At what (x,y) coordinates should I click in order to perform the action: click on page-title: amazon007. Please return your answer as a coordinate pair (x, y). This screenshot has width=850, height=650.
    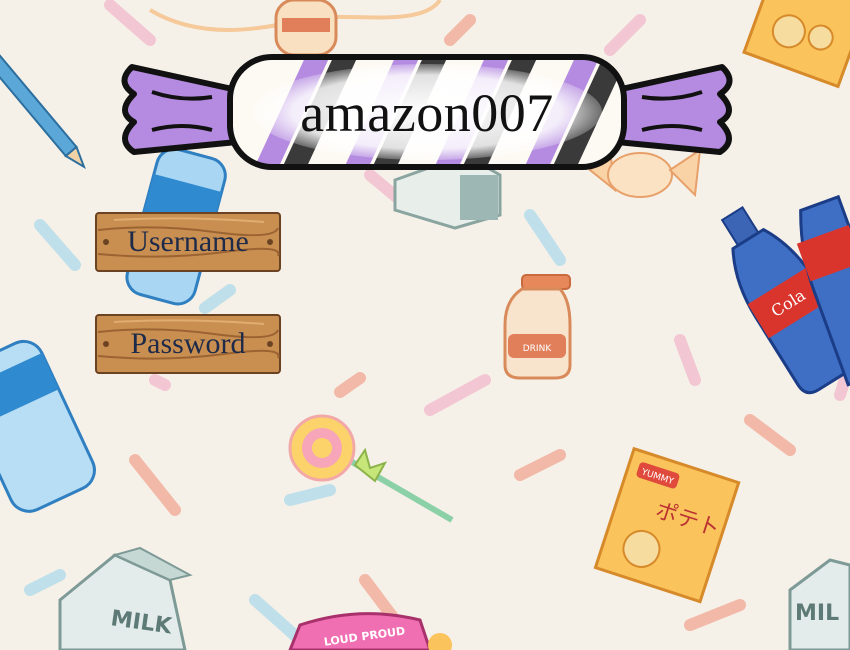
    Looking at the image, I should click on (427, 113).